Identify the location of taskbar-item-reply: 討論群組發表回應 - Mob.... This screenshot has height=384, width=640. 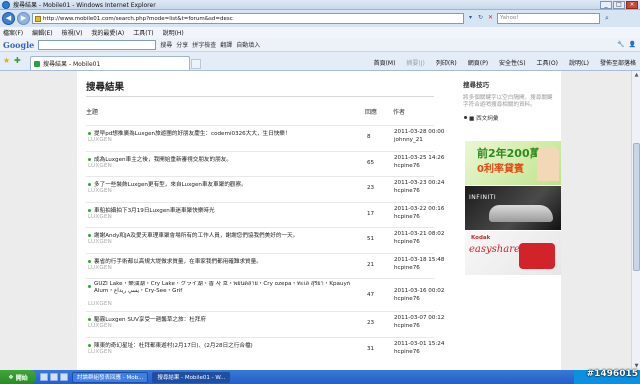
(110, 377).